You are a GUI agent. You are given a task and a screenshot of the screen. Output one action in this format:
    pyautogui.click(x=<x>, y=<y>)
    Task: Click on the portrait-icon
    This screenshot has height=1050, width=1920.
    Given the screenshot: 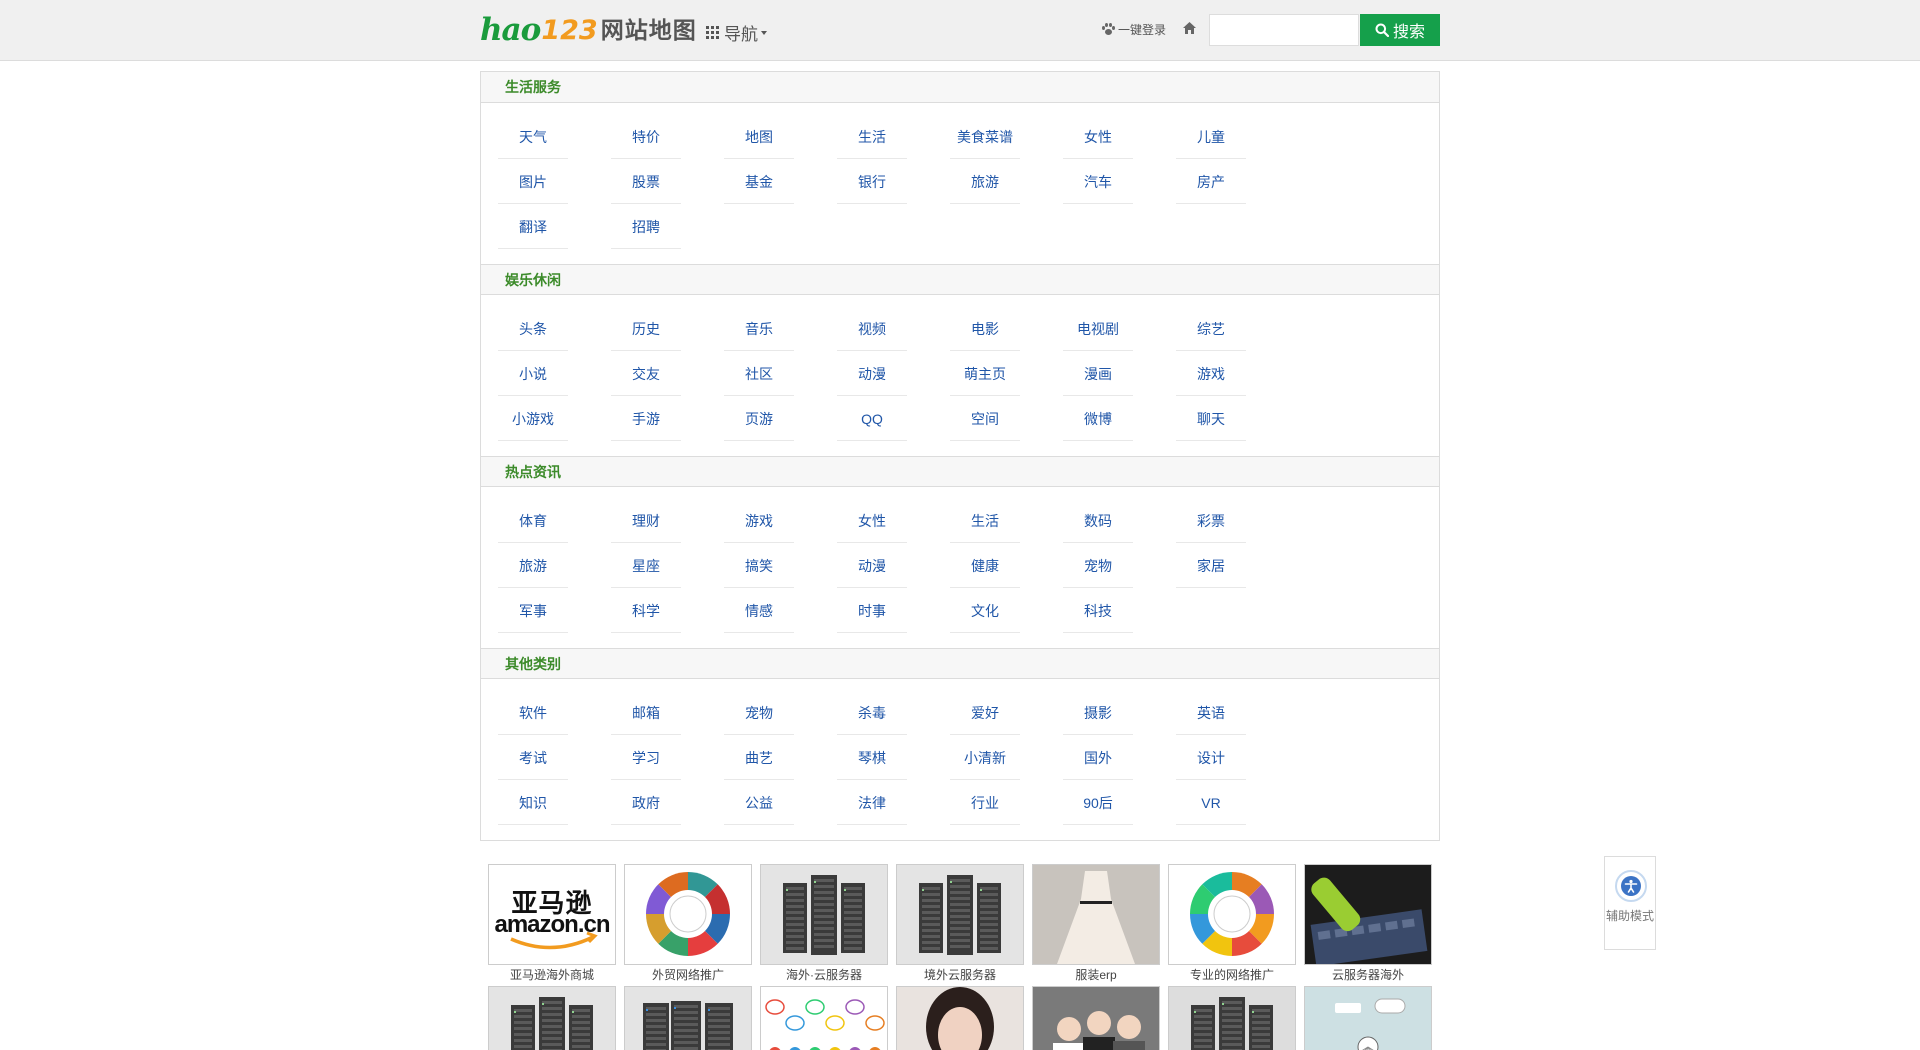 What is the action you would take?
    pyautogui.click(x=960, y=1018)
    